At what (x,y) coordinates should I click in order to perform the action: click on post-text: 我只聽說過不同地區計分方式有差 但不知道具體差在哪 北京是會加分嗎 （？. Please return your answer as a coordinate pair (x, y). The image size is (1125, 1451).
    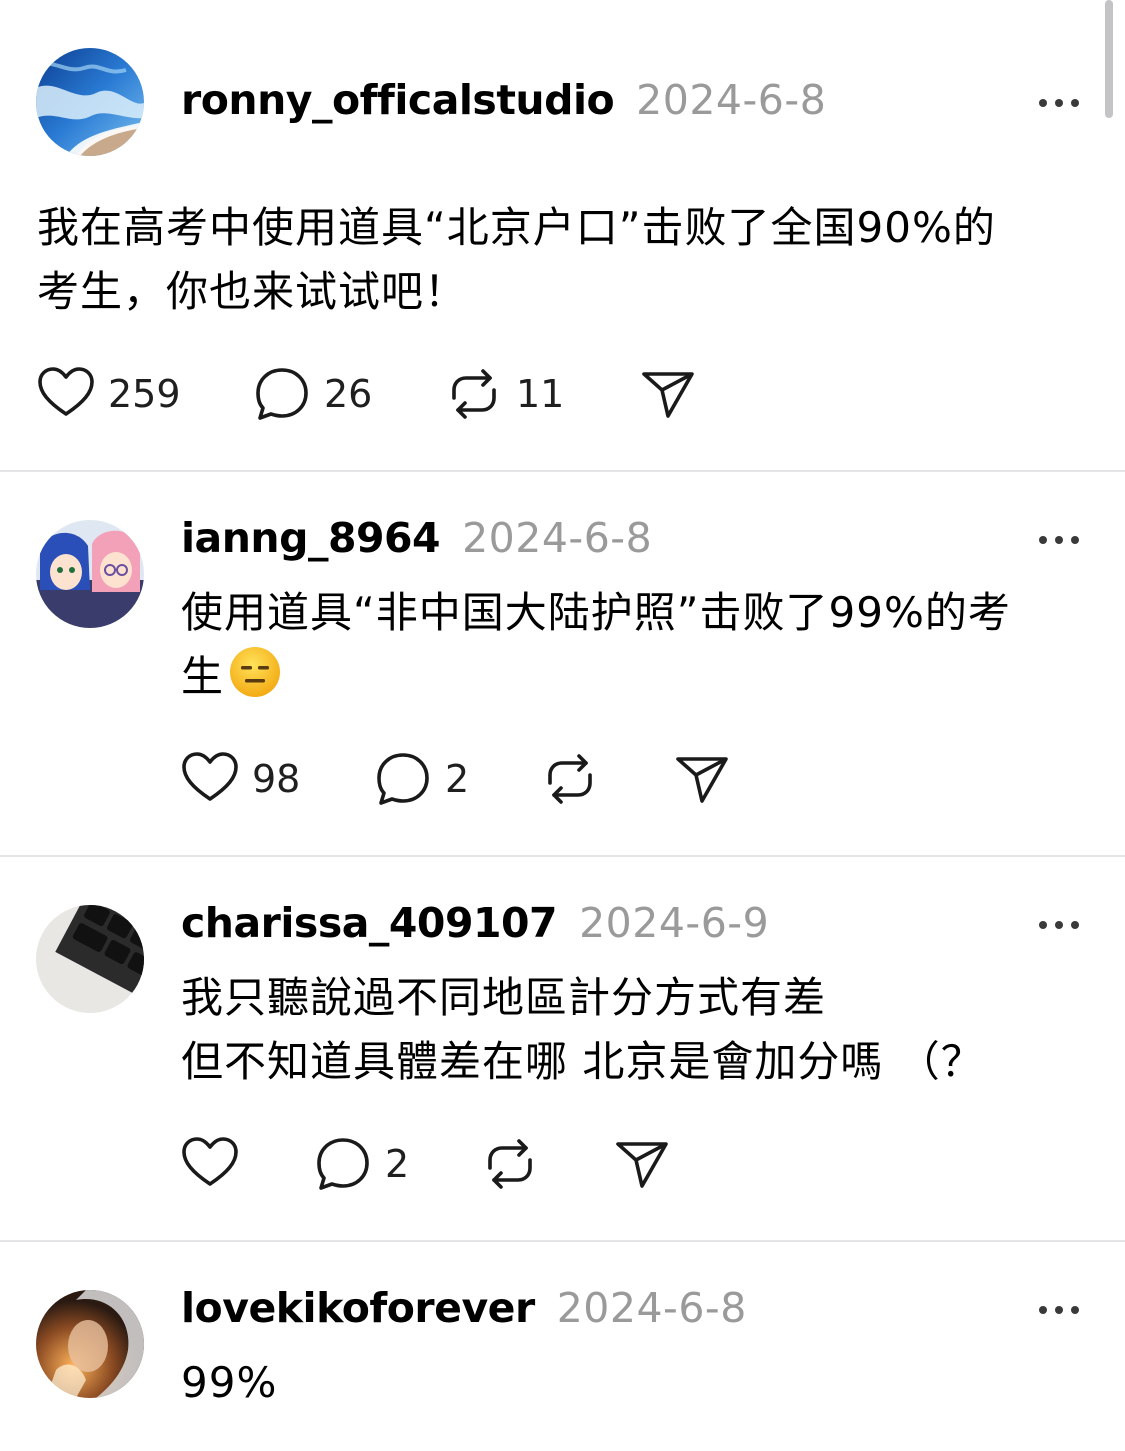
    Looking at the image, I should click on (582, 1029).